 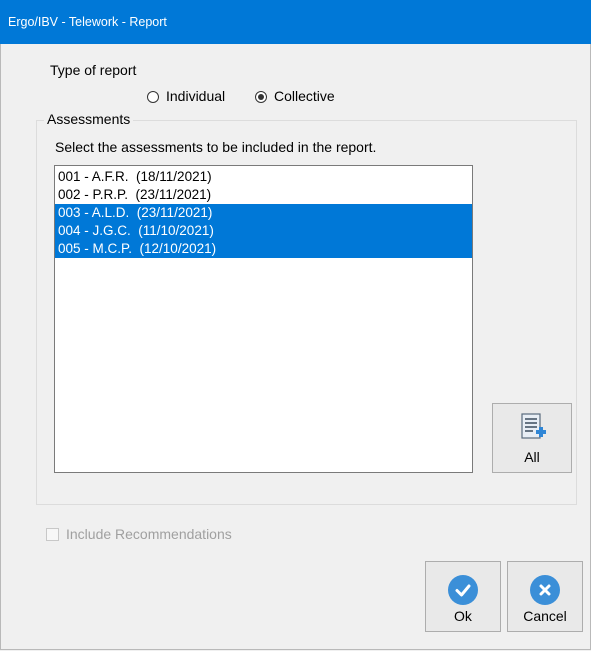 I want to click on select-all-button: All, so click(x=532, y=438).